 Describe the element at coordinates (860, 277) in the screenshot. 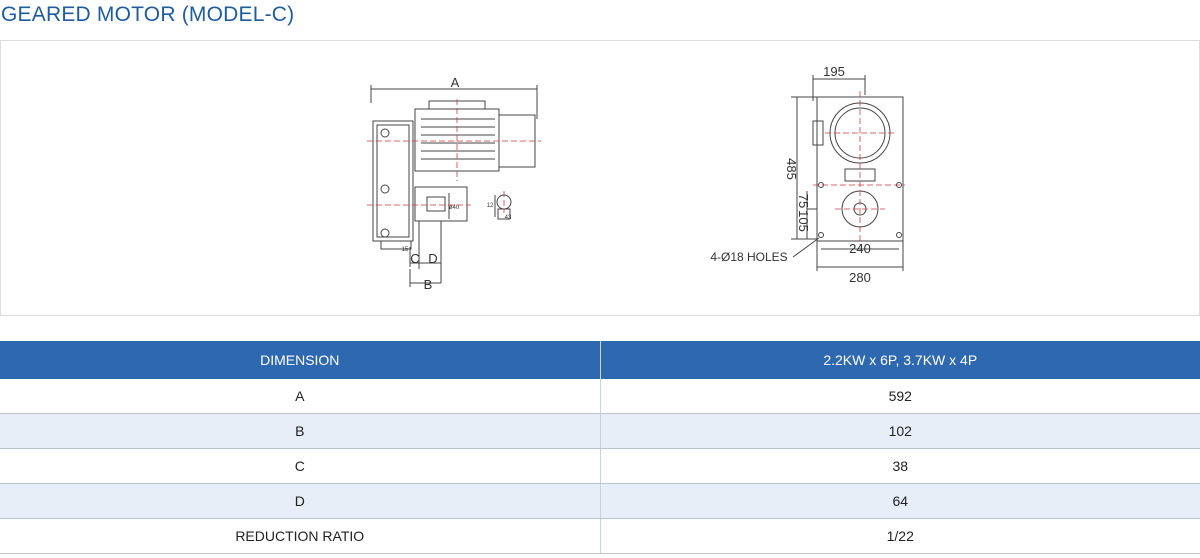

I see `dim-280: 280` at that location.